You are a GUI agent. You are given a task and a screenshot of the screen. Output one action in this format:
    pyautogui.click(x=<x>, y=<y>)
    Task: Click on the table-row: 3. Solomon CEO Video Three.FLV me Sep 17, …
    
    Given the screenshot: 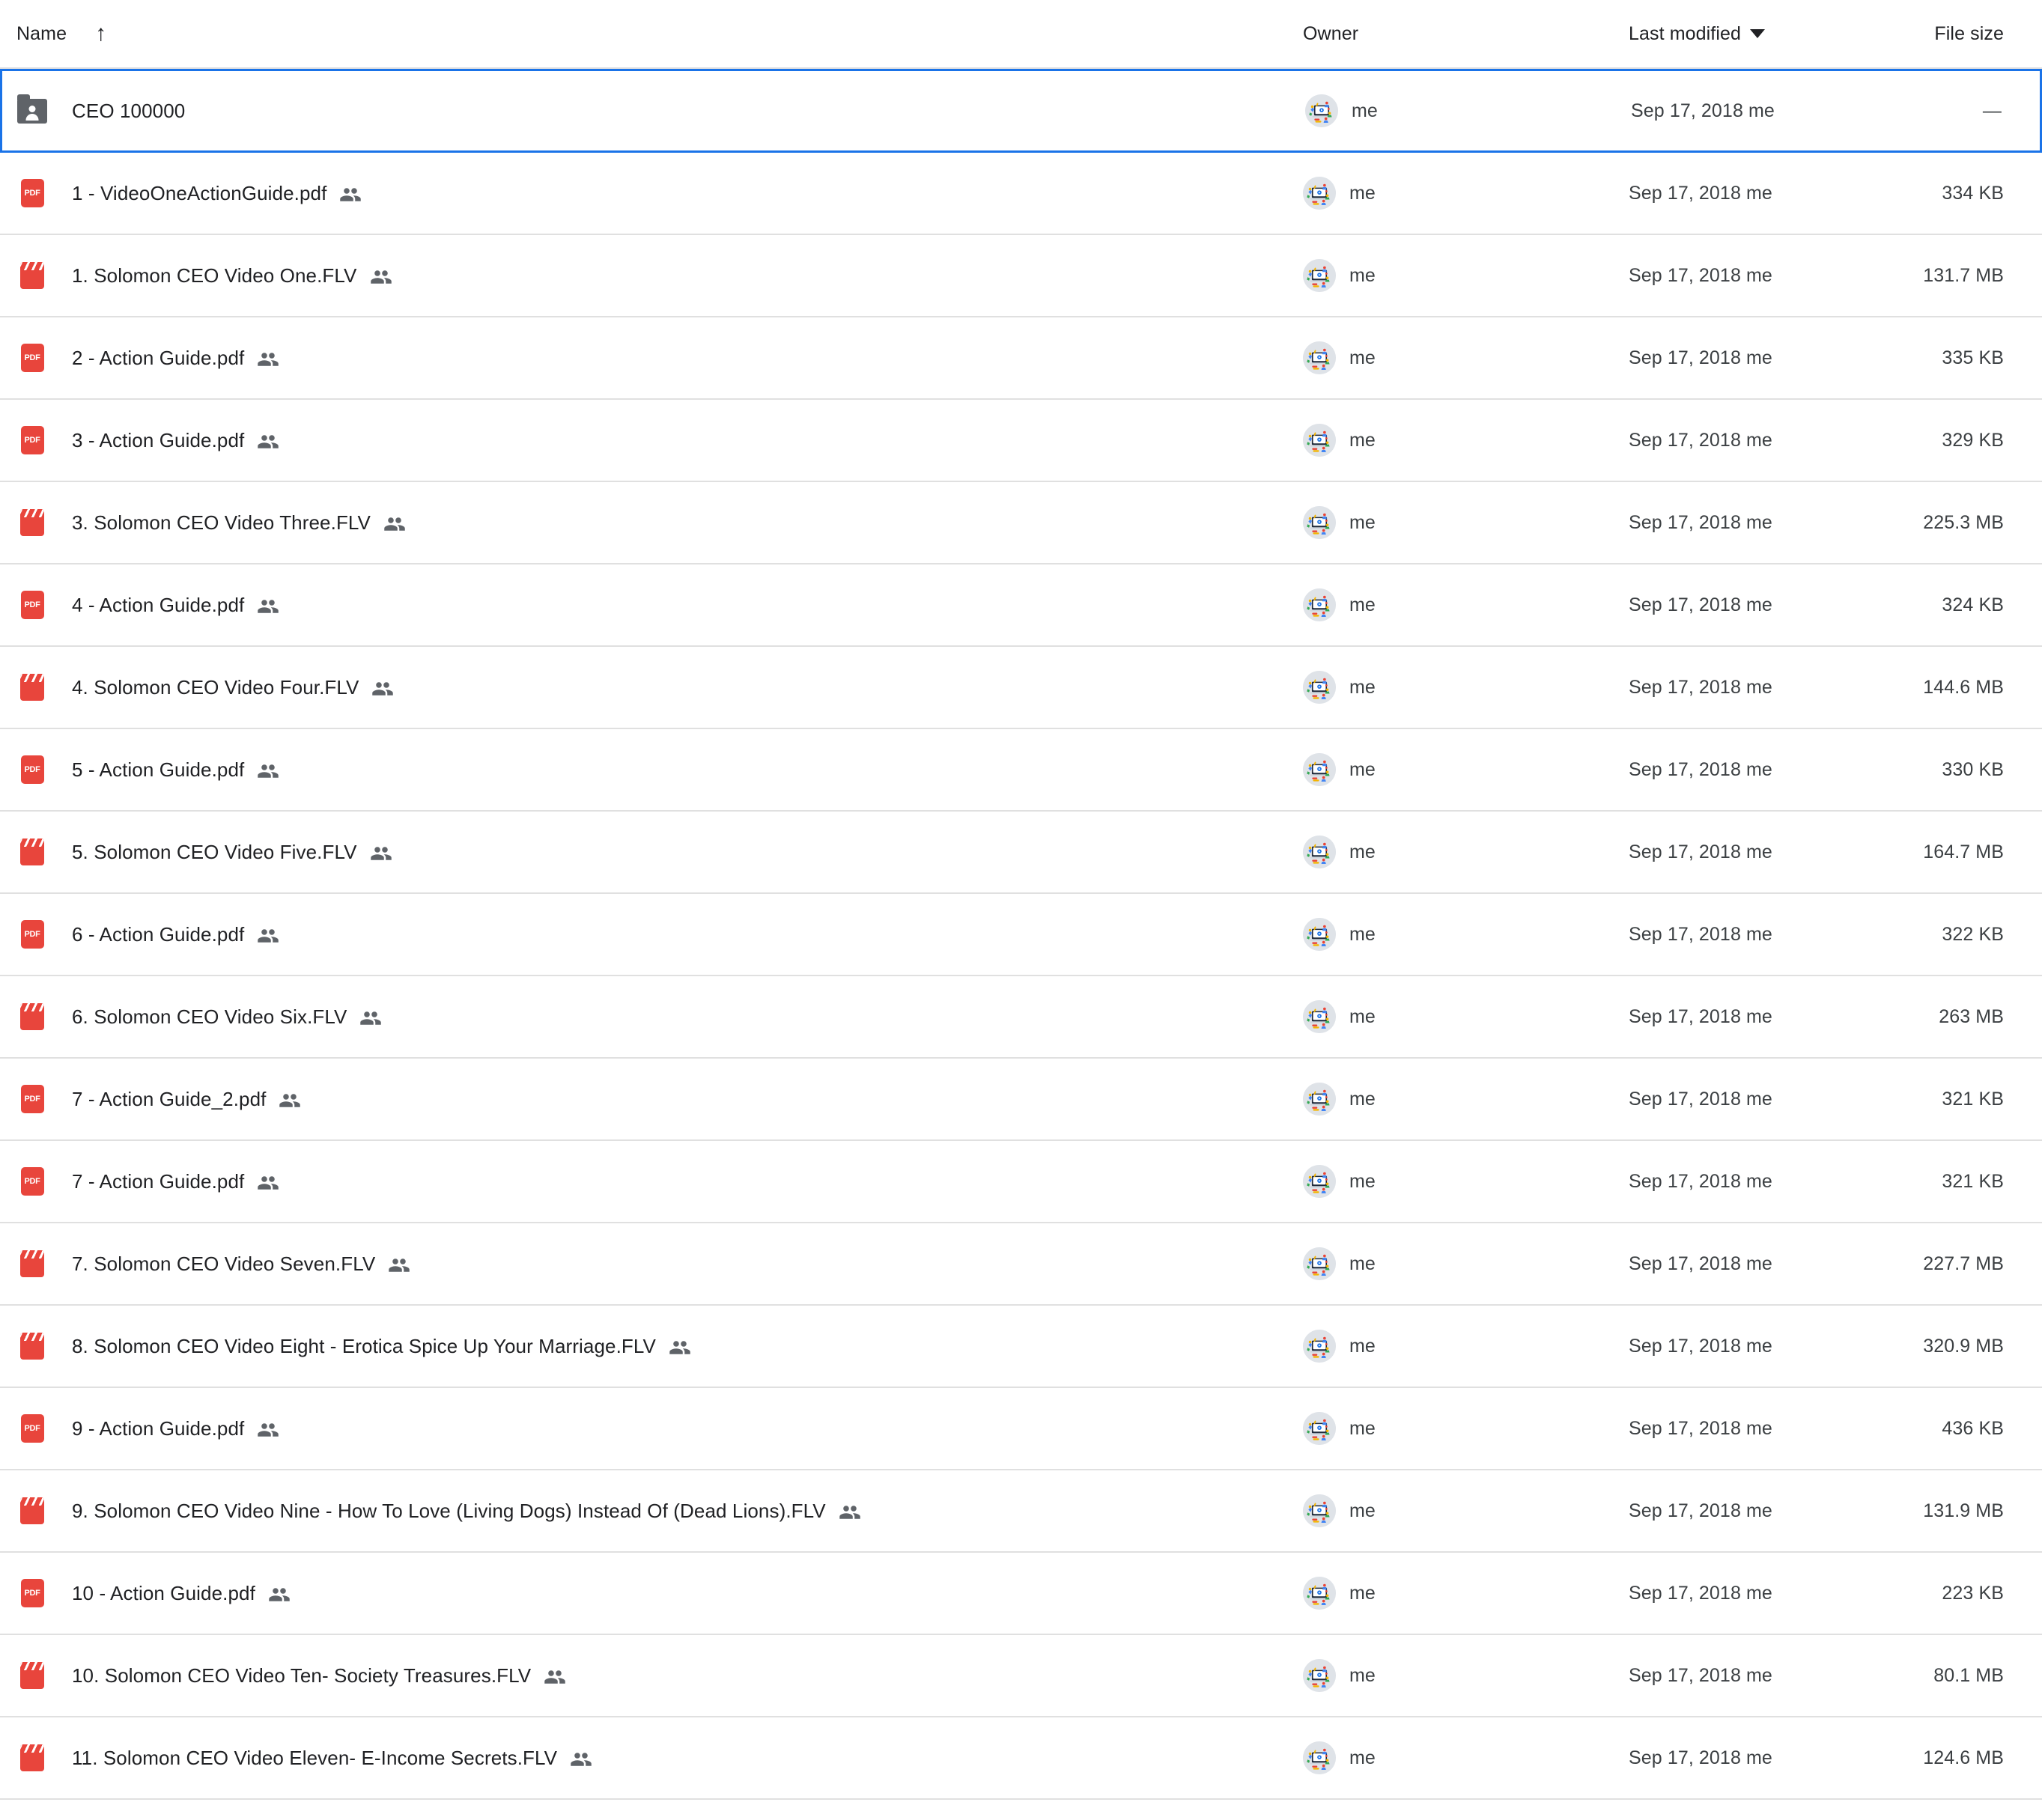 What is the action you would take?
    pyautogui.click(x=1021, y=523)
    